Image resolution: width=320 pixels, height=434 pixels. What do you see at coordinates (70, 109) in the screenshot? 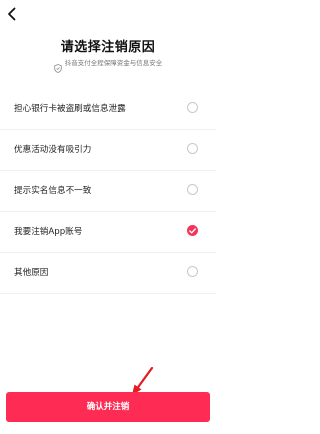
I see `reason-label: 担心银行卡被盗刷或信息泄露` at bounding box center [70, 109].